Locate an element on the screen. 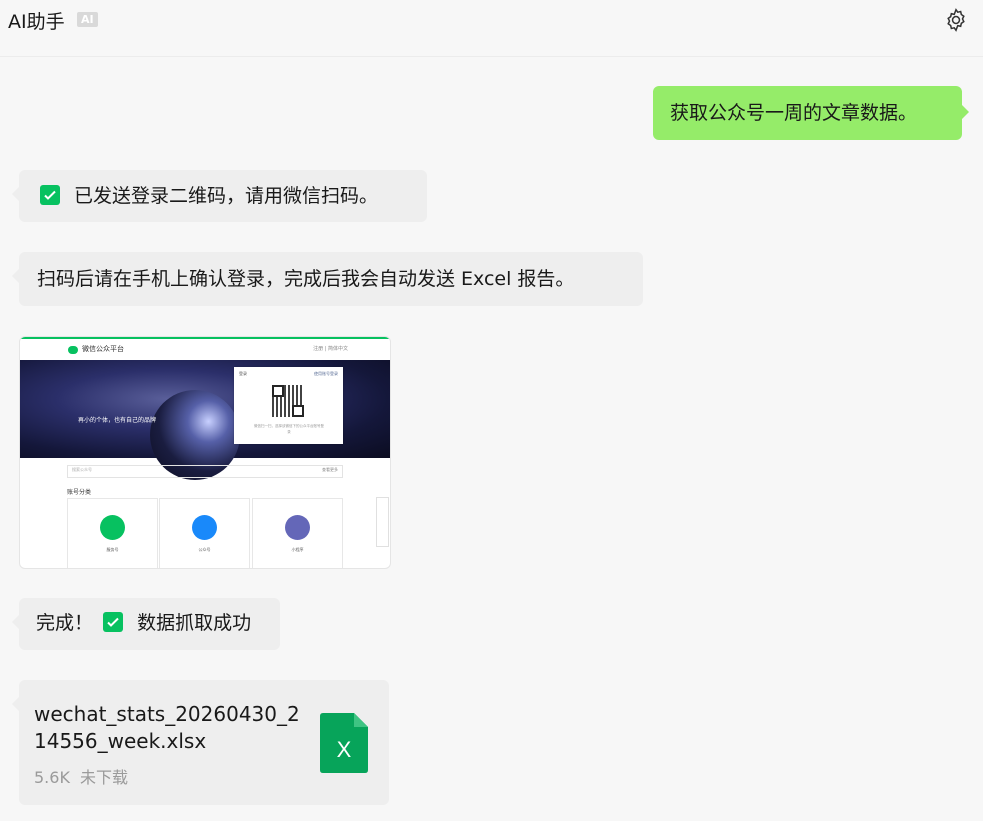  service-account-icon is located at coordinates (112, 527).